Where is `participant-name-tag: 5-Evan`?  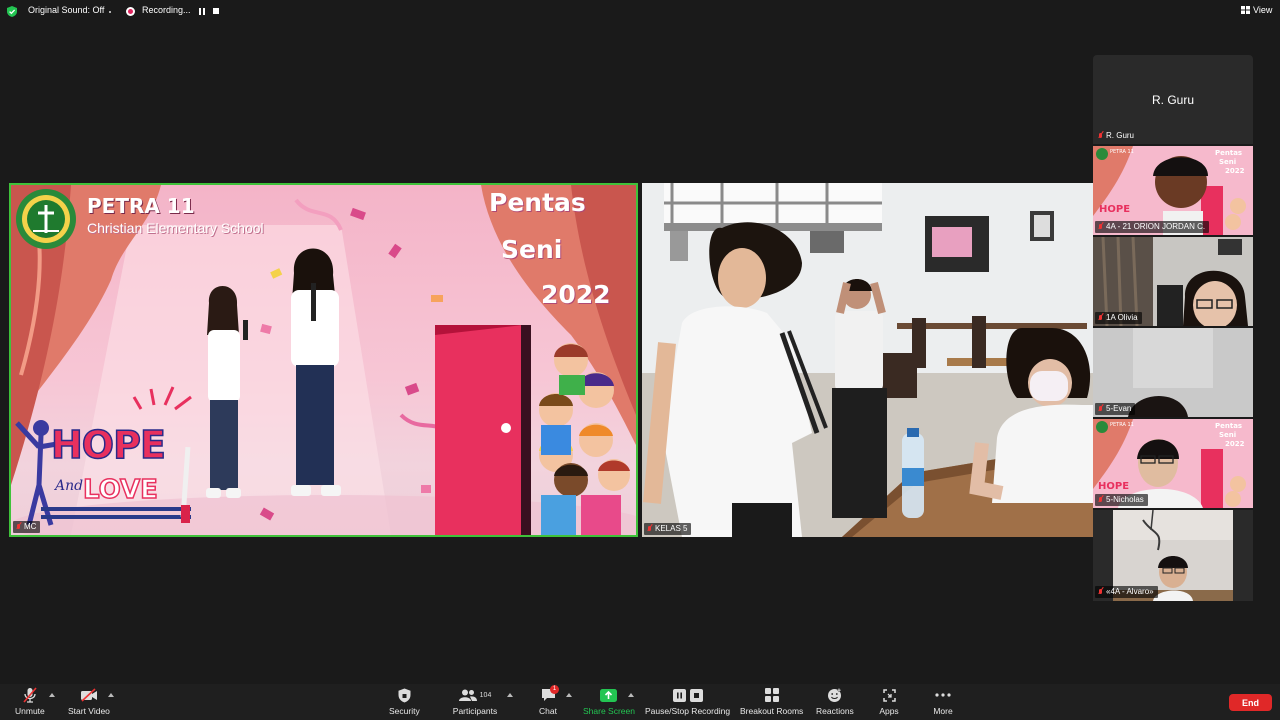
participant-name-tag: 5-Evan is located at coordinates (1115, 409).